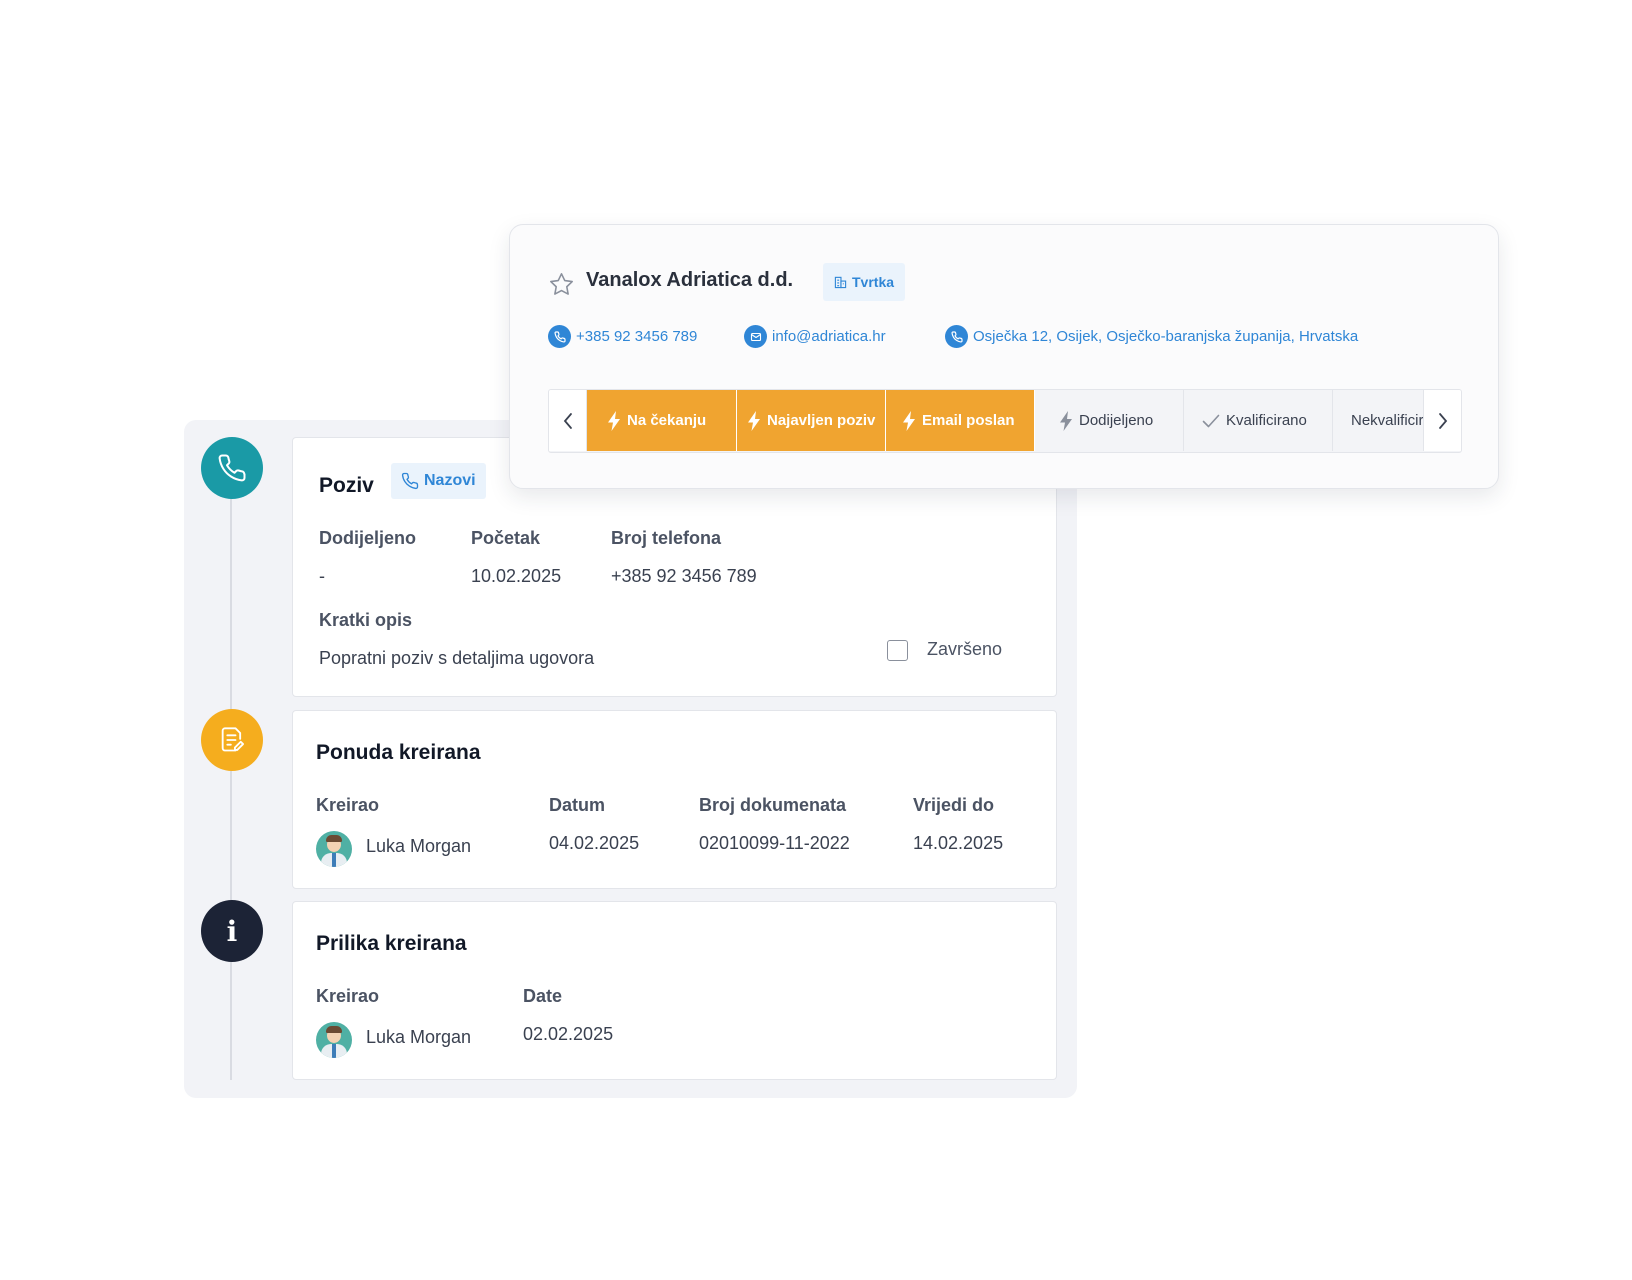 The image size is (1632, 1280). I want to click on stage-email-poslan: Email poslan, so click(959, 420).